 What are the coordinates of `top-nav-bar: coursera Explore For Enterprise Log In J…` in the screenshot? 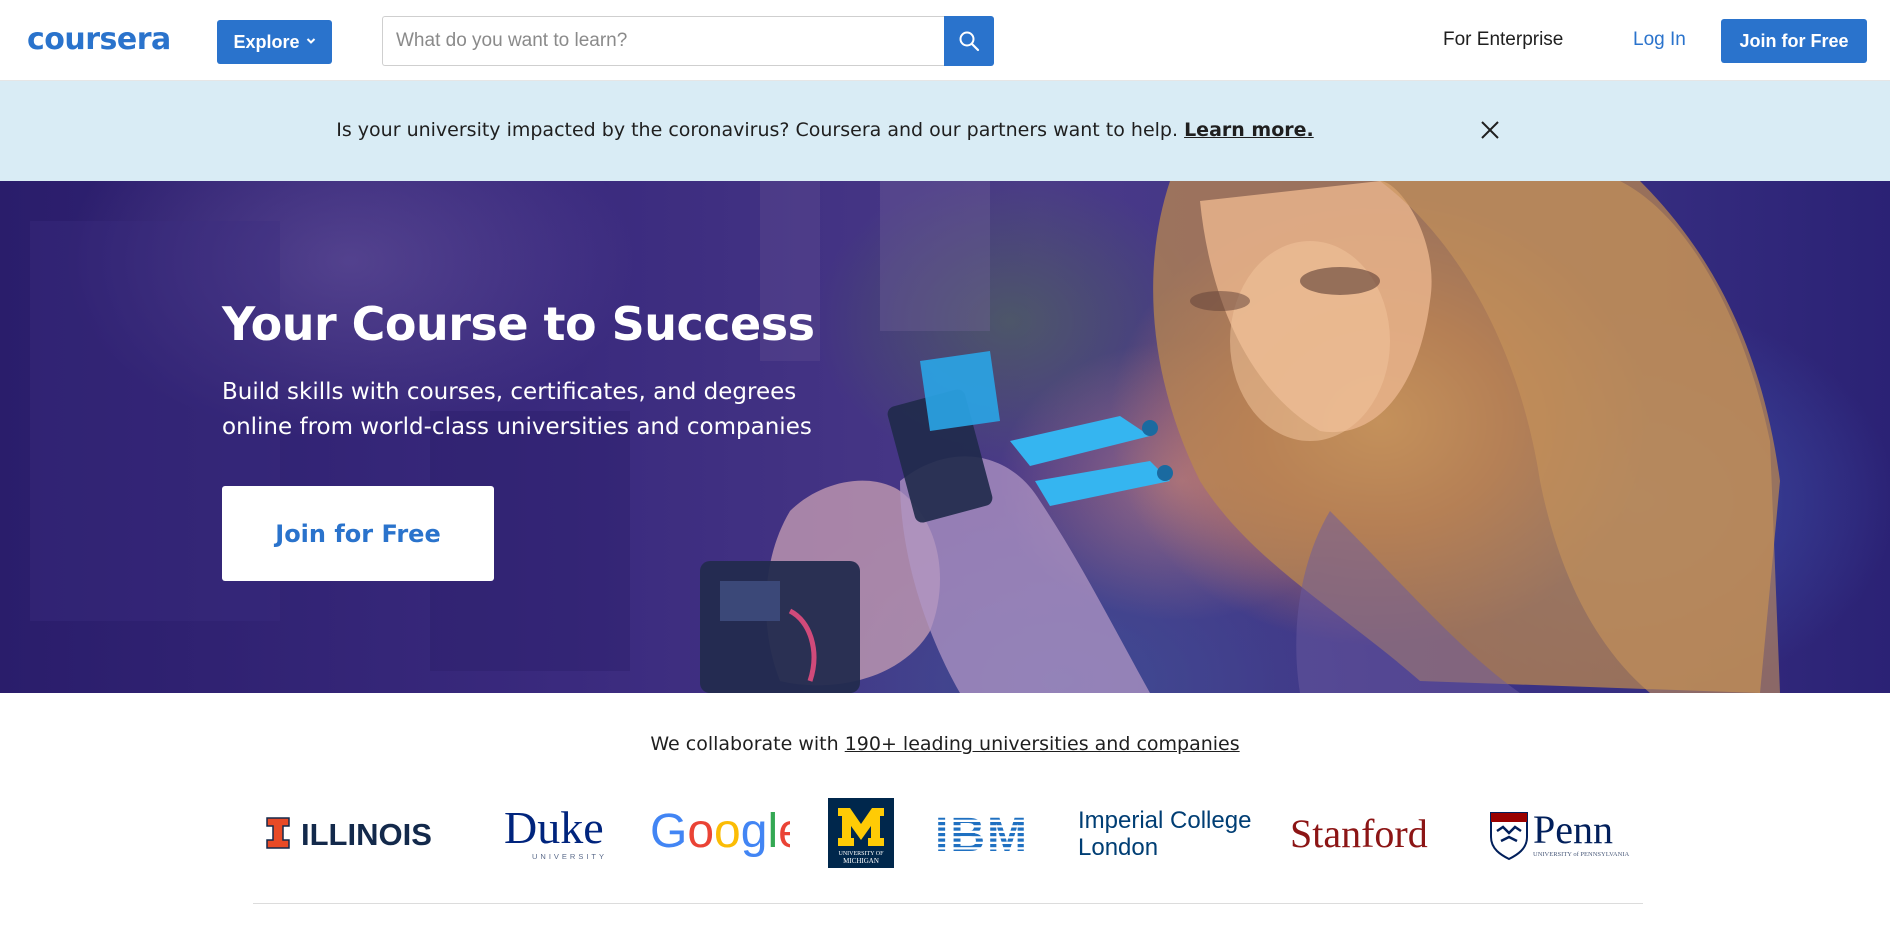 It's located at (945, 40).